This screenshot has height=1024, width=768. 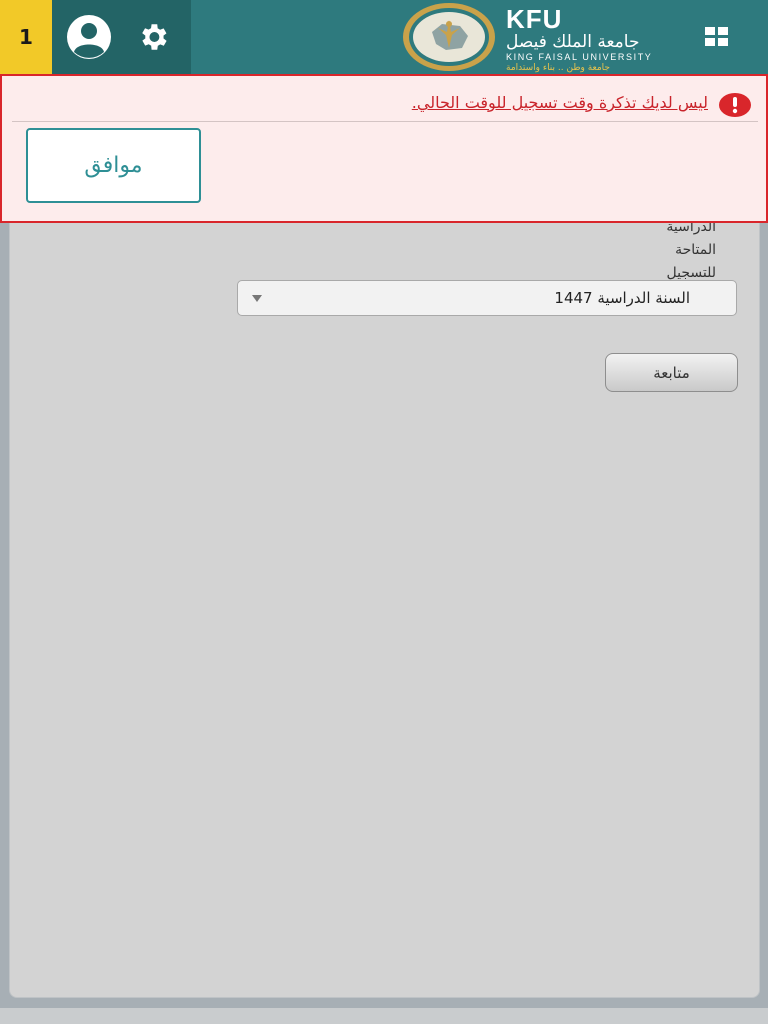 What do you see at coordinates (487, 298) in the screenshot?
I see `academic-year-select: السنة الدراسية 1447` at bounding box center [487, 298].